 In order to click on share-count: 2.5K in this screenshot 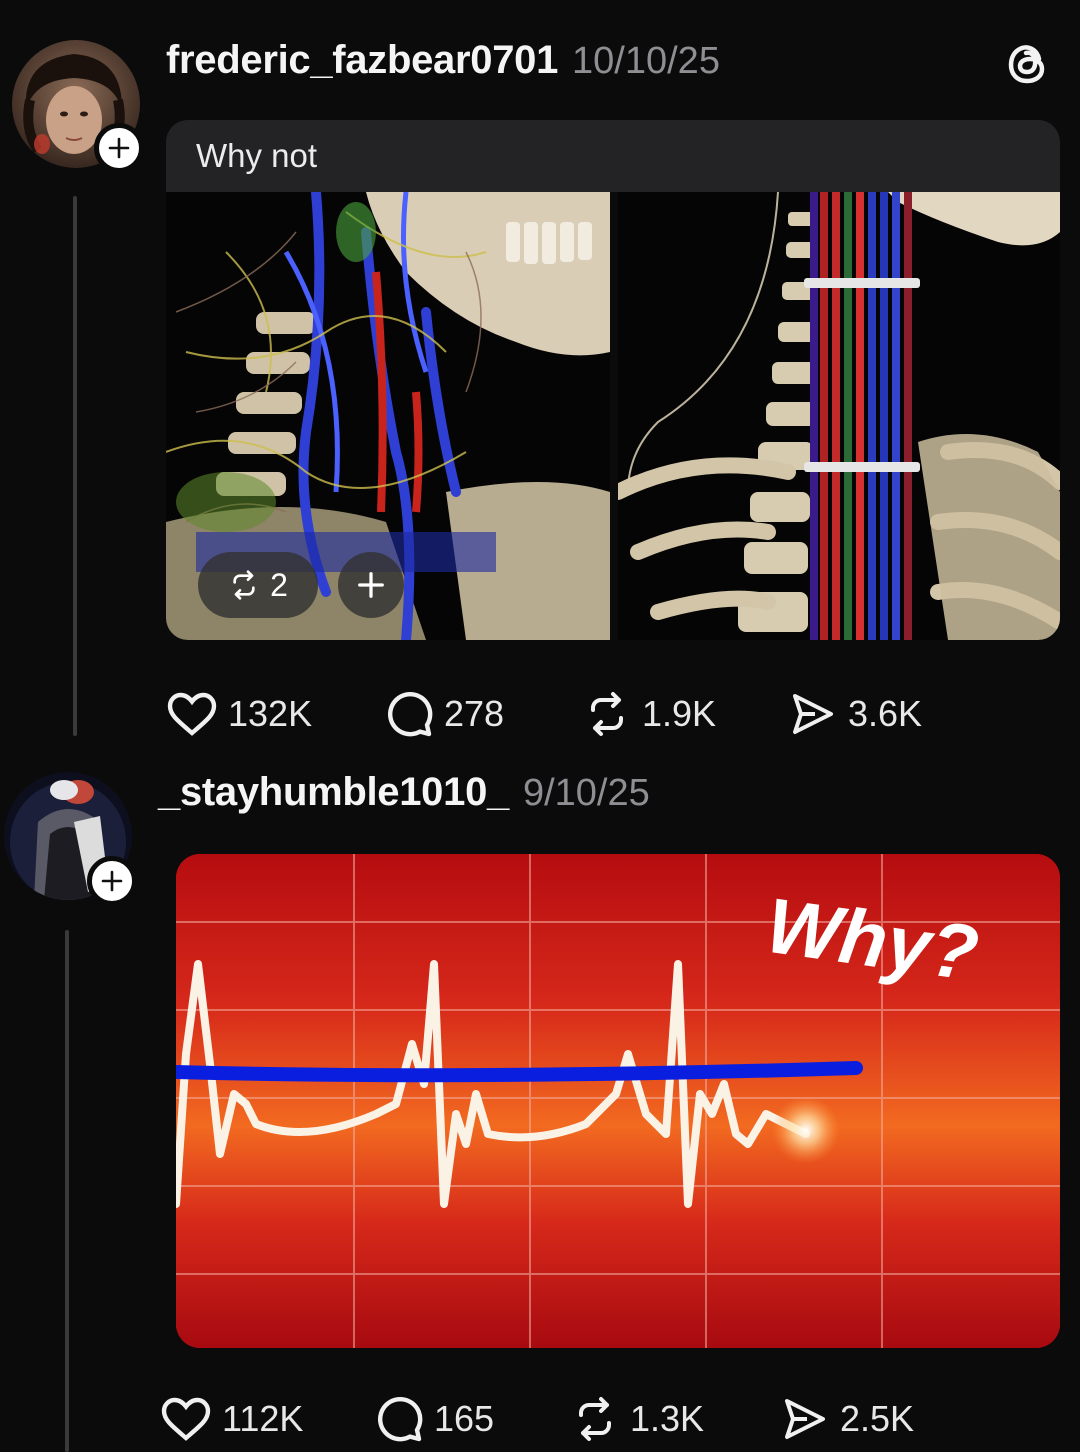, I will do `click(877, 1418)`.